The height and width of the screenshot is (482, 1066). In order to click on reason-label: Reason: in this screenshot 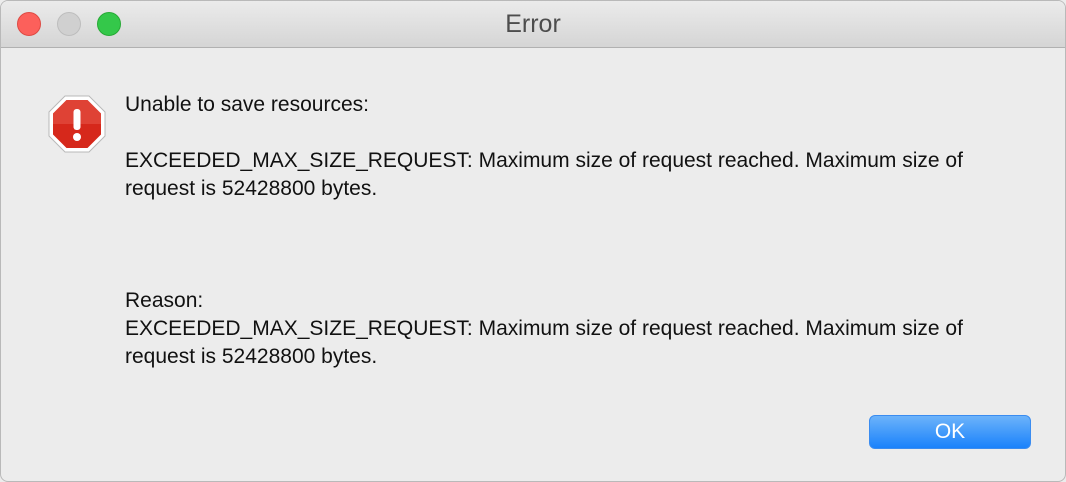, I will do `click(164, 300)`.